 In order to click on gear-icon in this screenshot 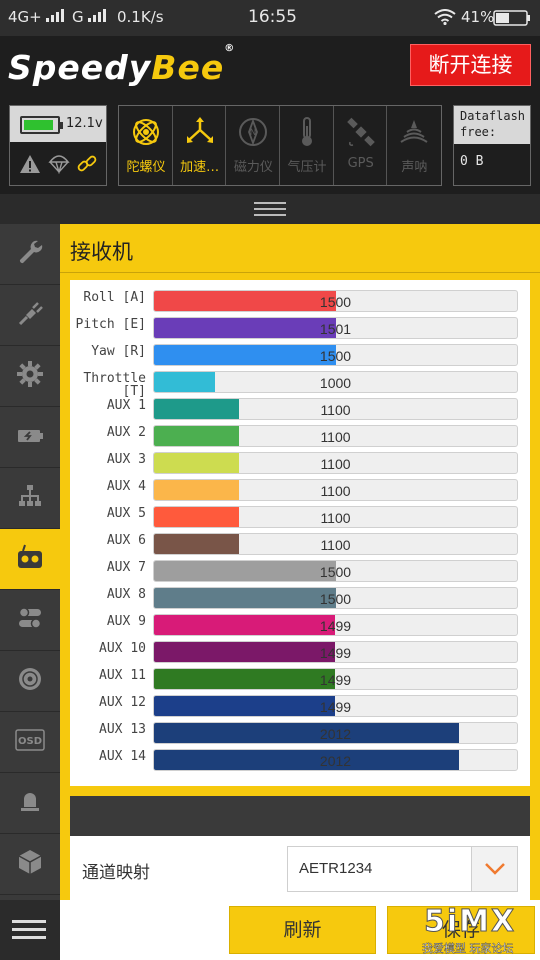, I will do `click(30, 376)`.